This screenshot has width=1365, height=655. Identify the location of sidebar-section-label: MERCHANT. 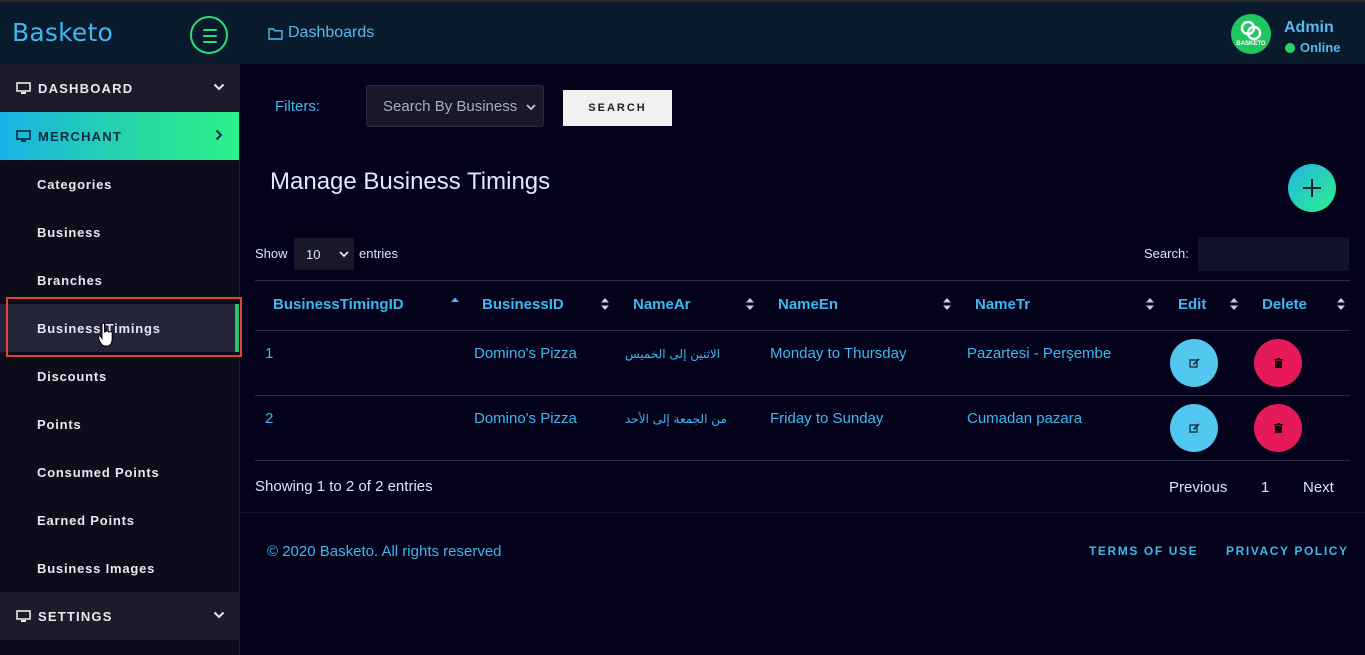
(80, 136).